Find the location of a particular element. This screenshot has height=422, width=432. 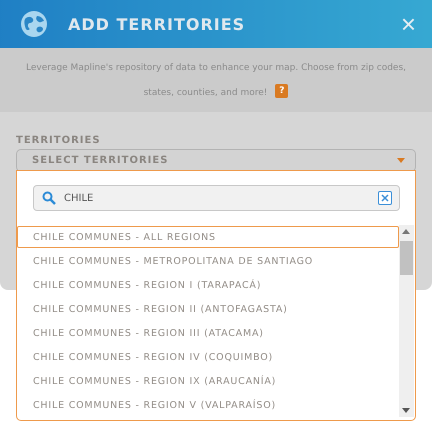

description-text: Leverage Mapline's repository of data to enhance your map. Choose from zip codes, is located at coordinates (216, 68).